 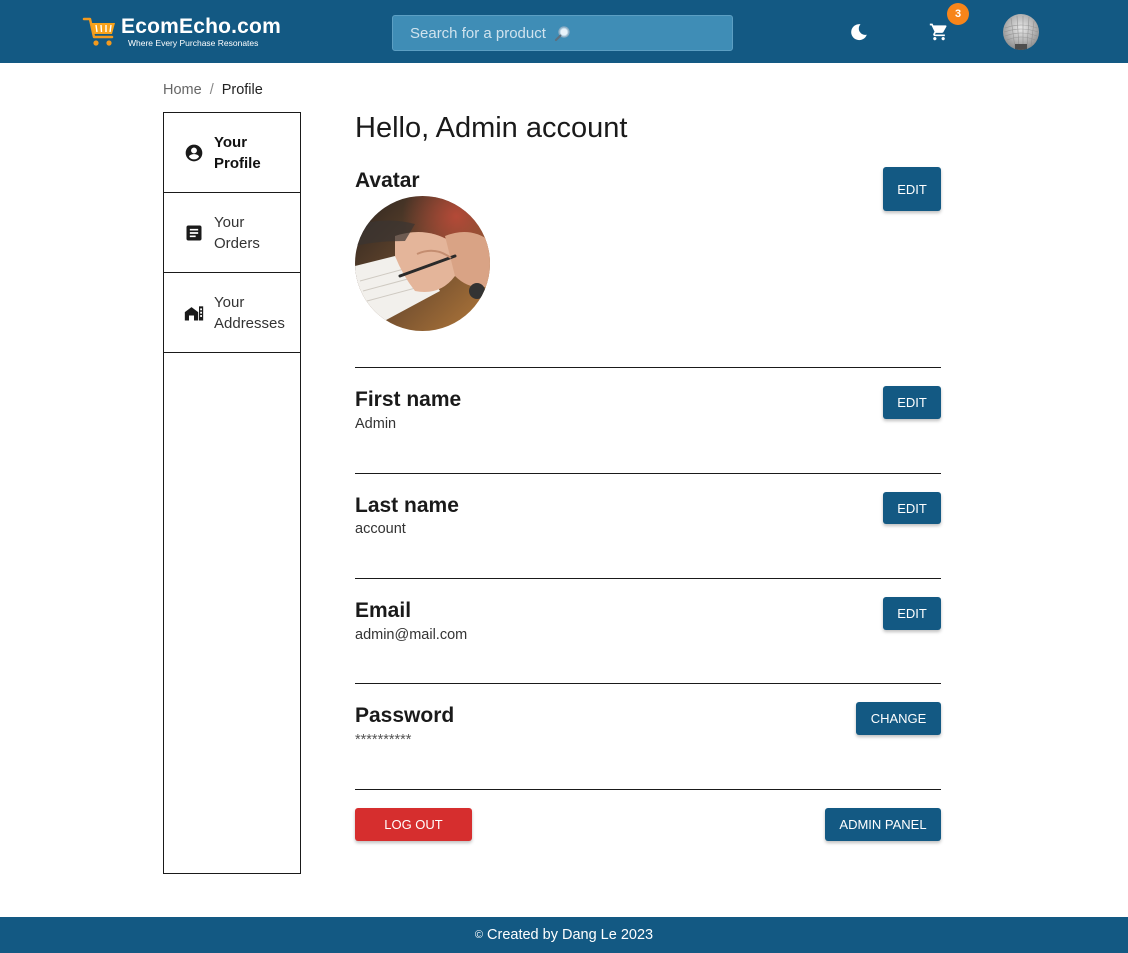 What do you see at coordinates (383, 740) in the screenshot?
I see `password-value: **********` at bounding box center [383, 740].